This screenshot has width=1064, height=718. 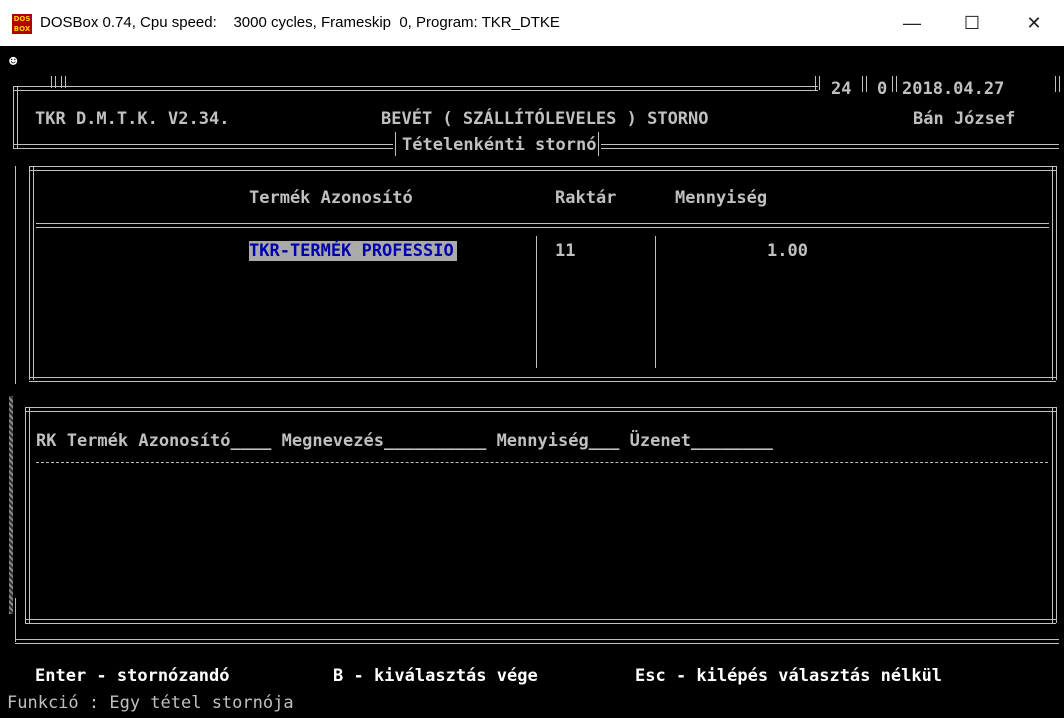 I want to click on header-counter-b: 0, so click(x=882, y=89).